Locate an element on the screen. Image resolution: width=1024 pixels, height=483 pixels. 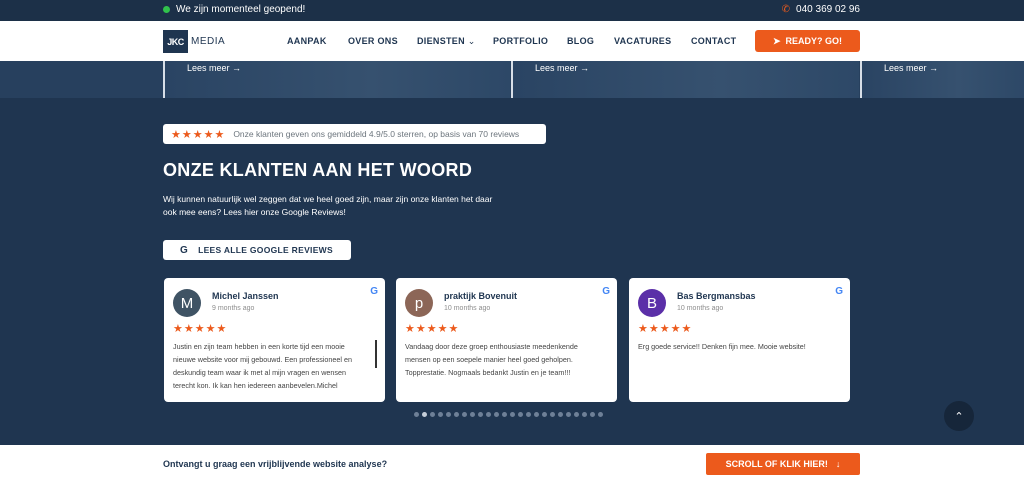
arrow-down-icon: ↓ is located at coordinates (838, 464).